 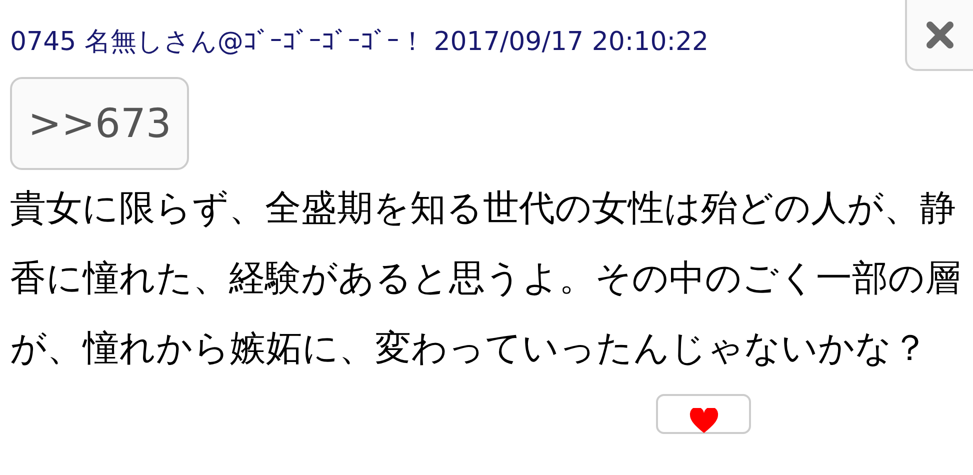 I want to click on close-button, so click(x=939, y=35).